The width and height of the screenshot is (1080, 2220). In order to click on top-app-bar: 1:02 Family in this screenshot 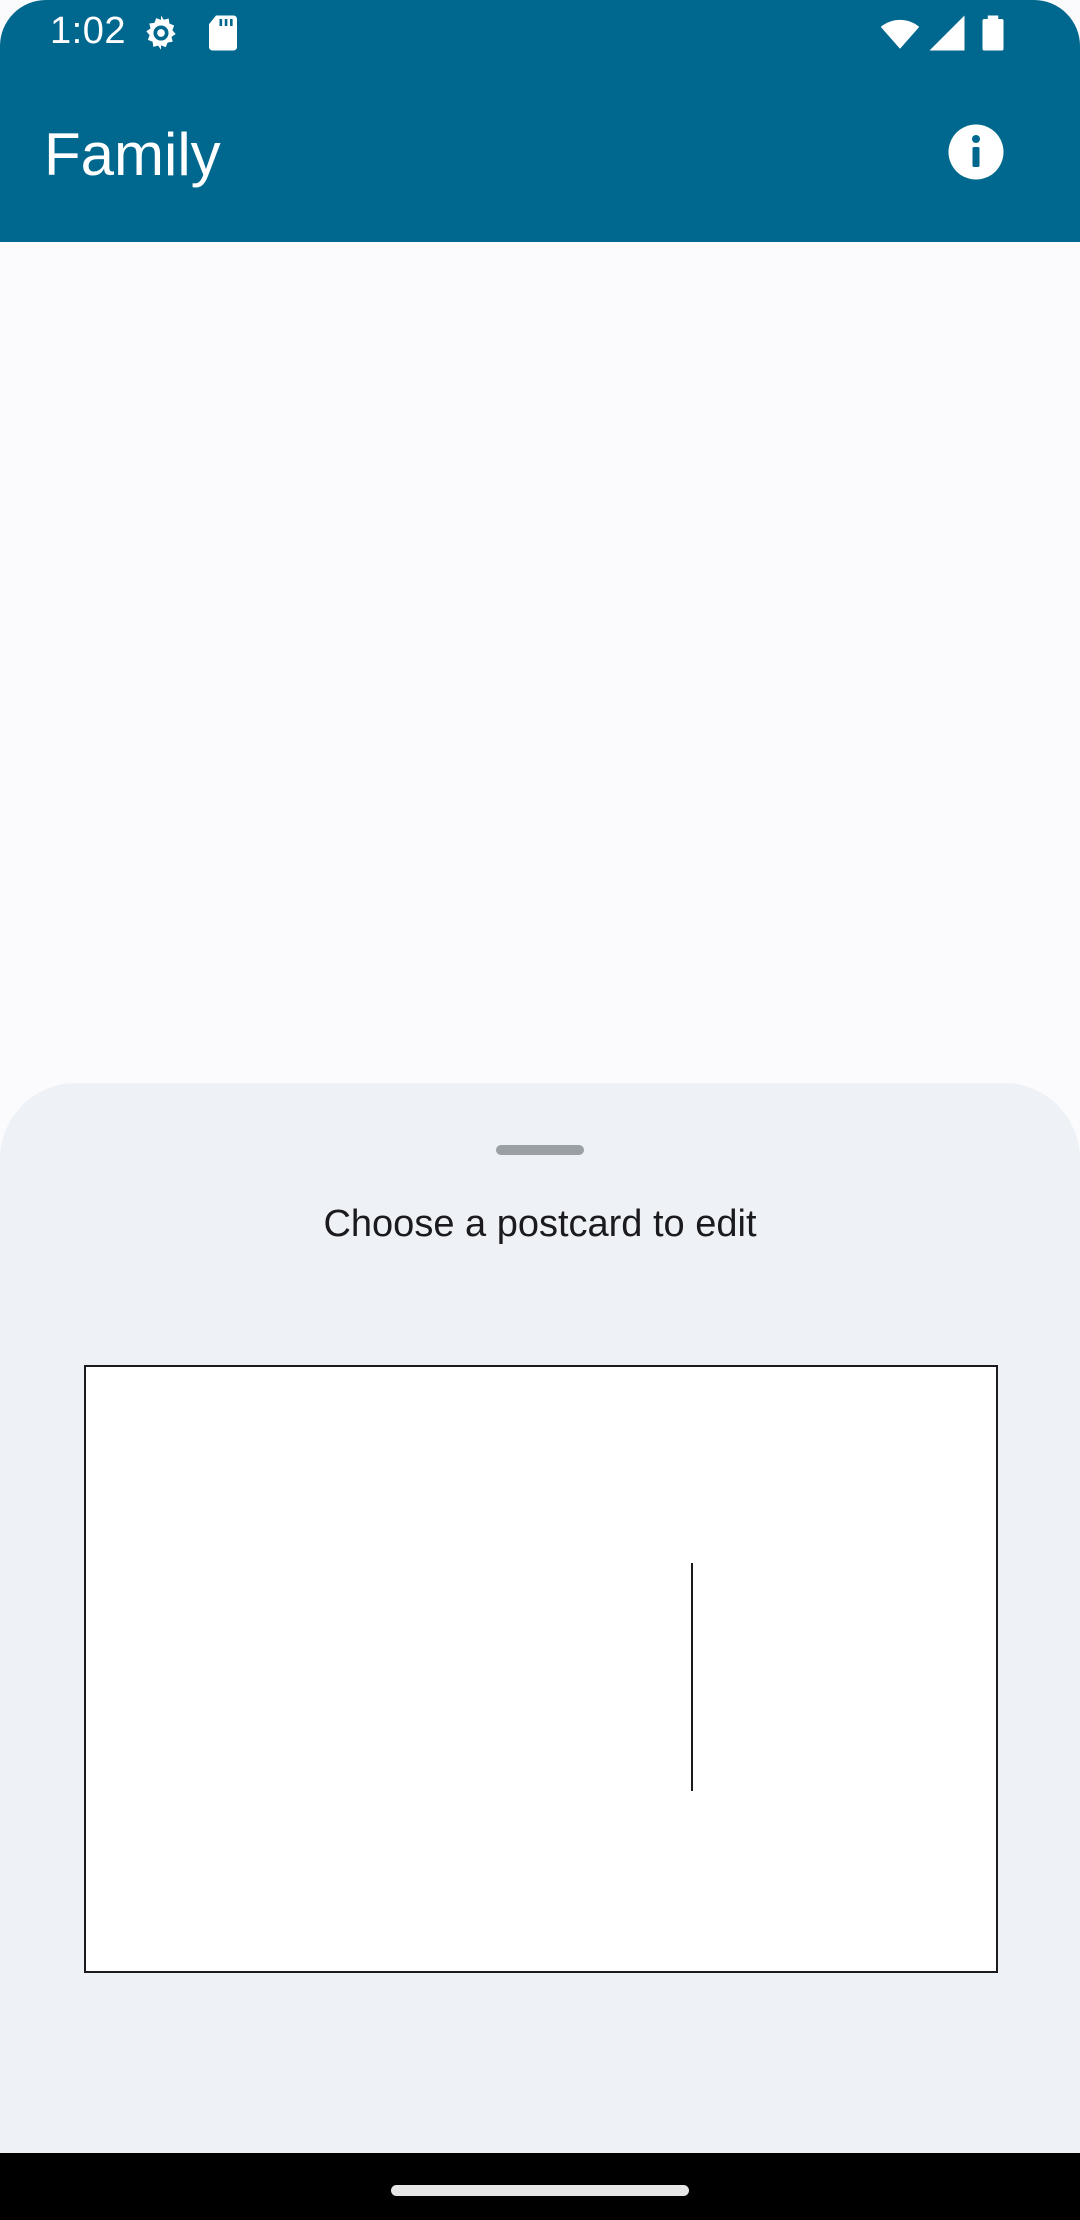, I will do `click(540, 121)`.